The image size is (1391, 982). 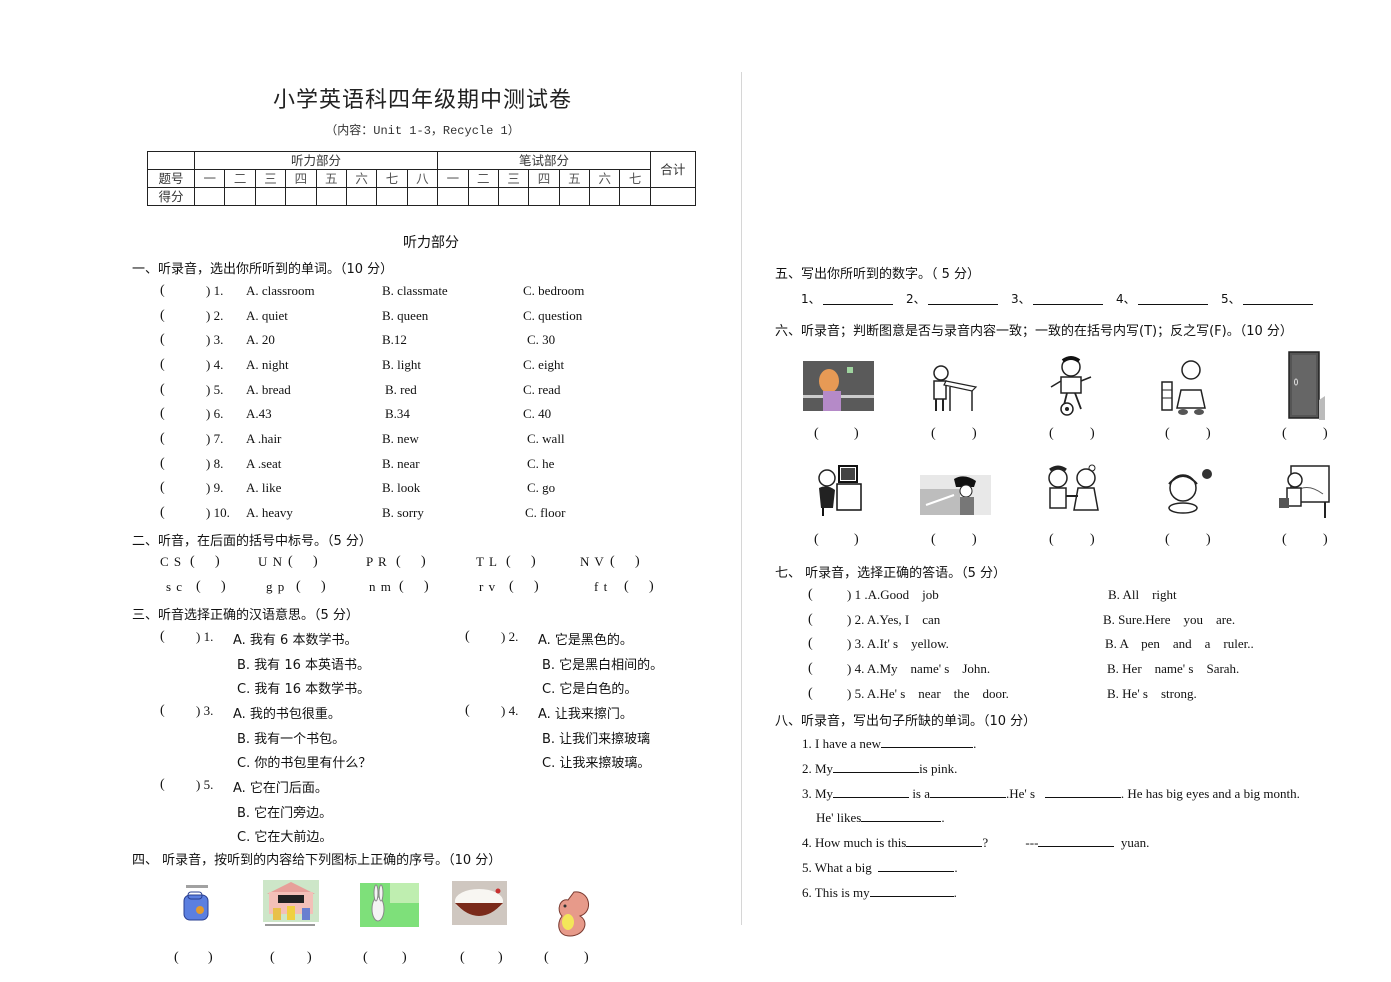 I want to click on sentence-text: 5. What a big, so click(x=837, y=867).